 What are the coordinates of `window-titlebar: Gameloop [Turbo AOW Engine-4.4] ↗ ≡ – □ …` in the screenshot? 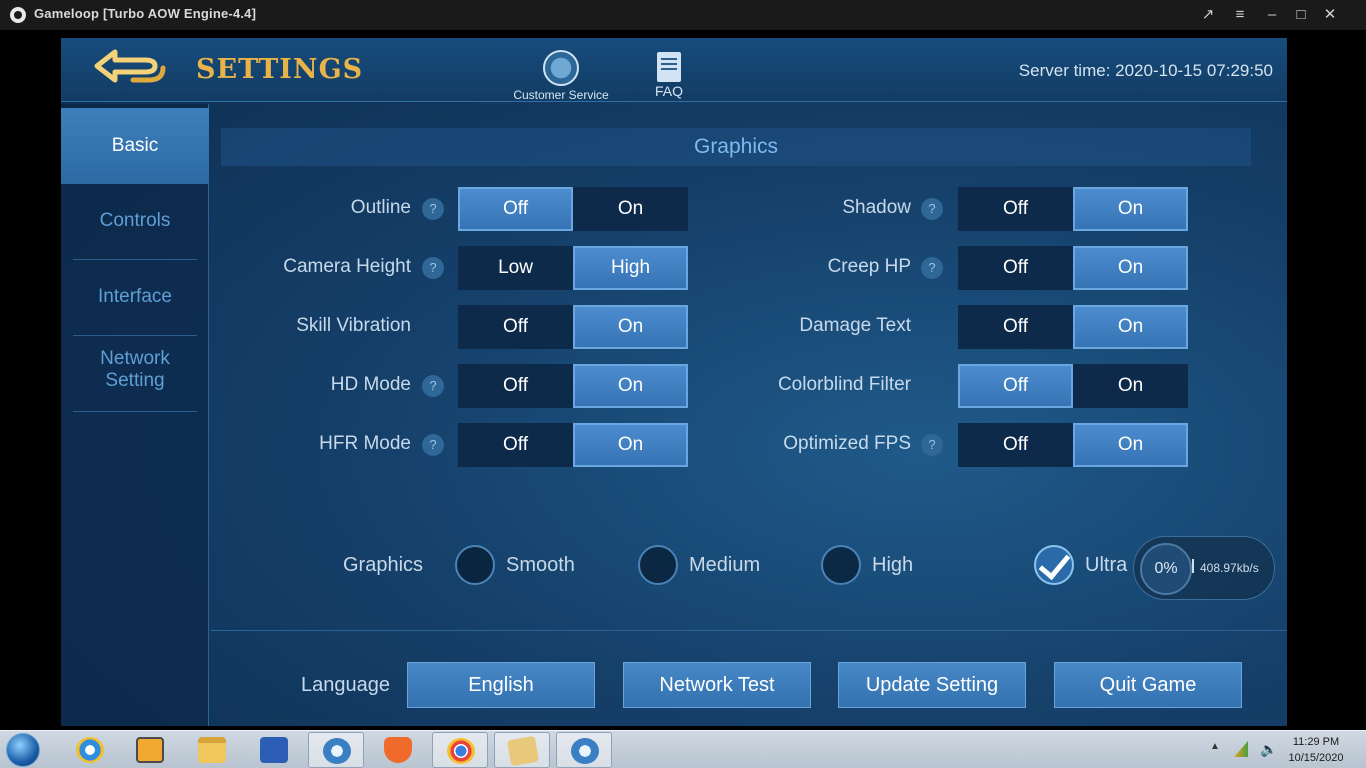 It's located at (683, 15).